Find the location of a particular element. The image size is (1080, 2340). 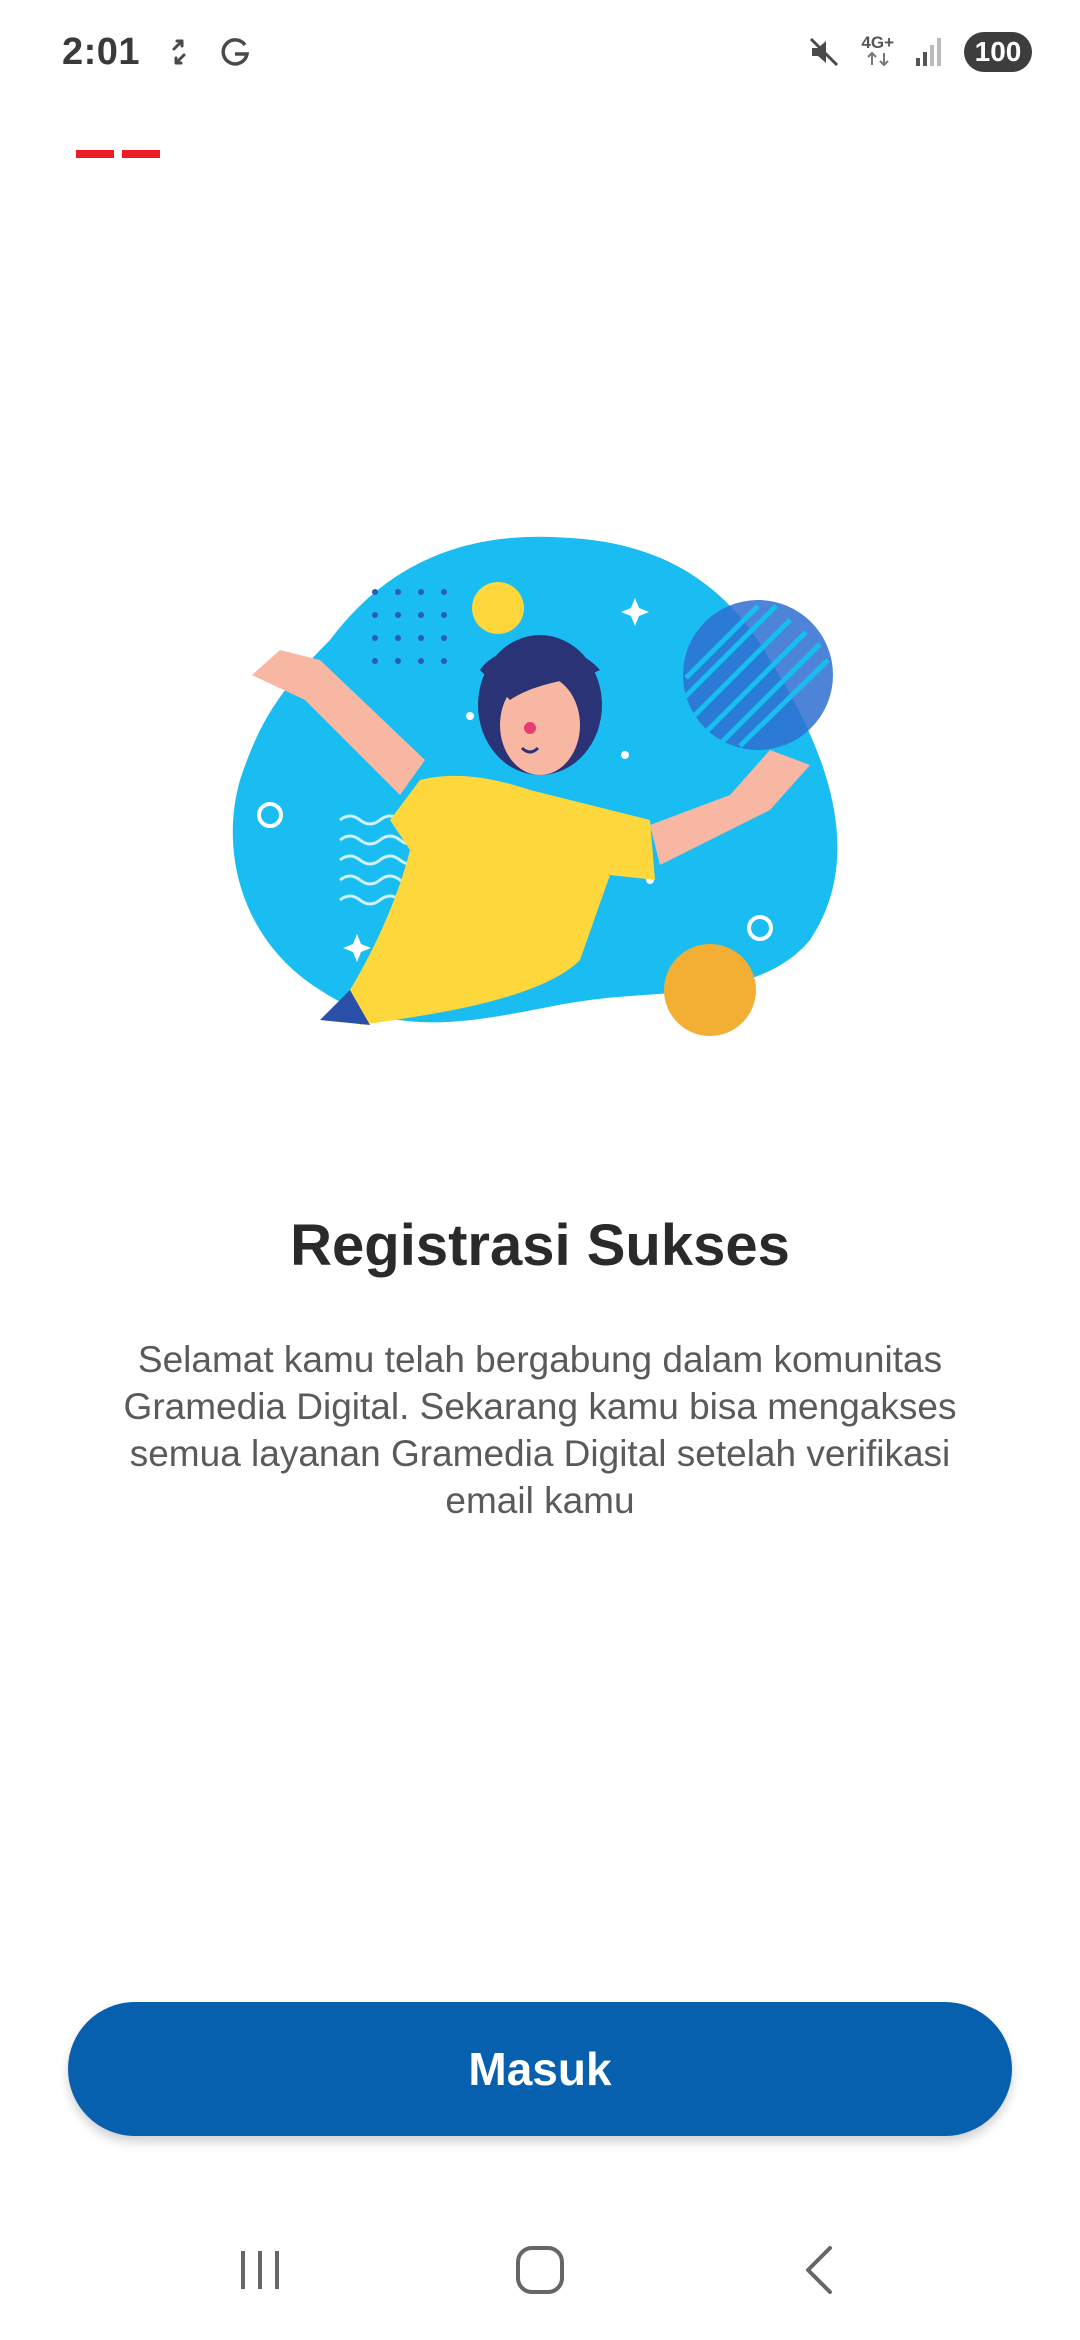

recent-apps-icon is located at coordinates (260, 2270).